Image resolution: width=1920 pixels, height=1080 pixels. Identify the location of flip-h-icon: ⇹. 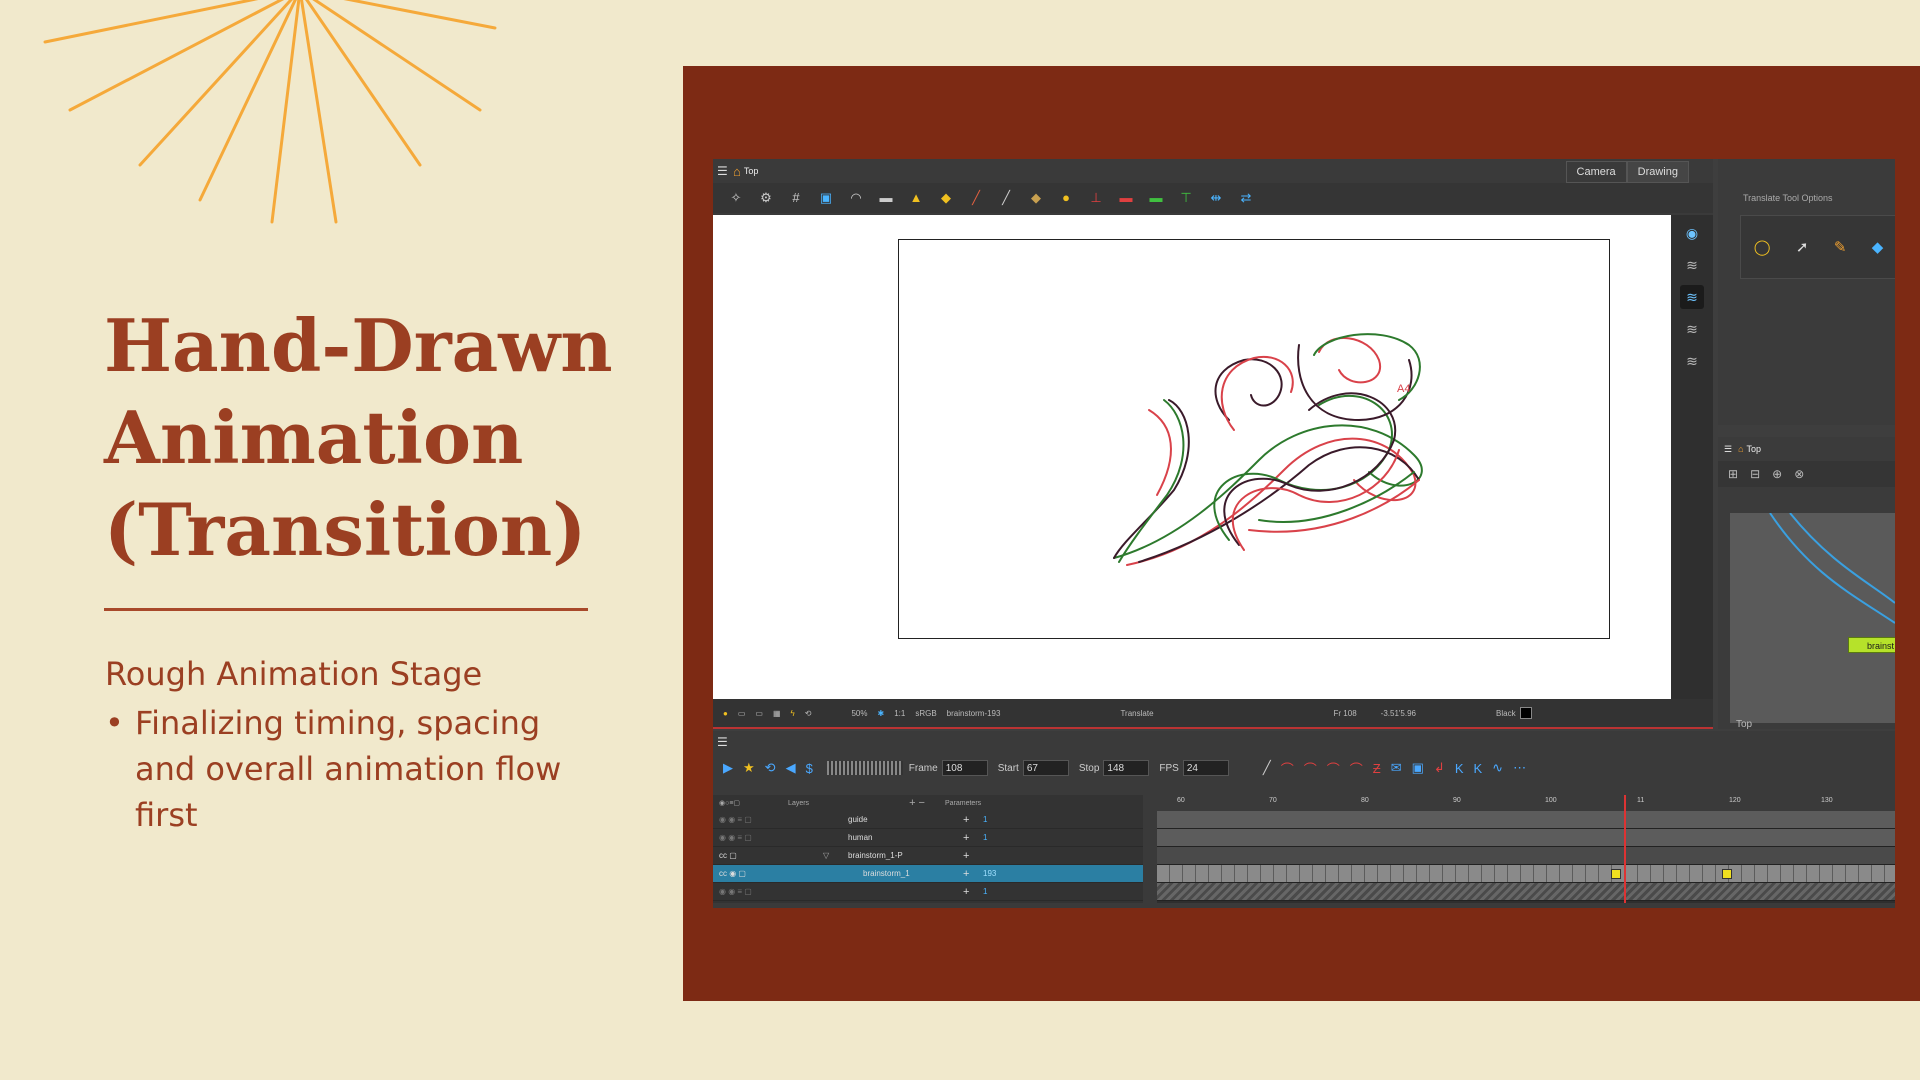
(1216, 198).